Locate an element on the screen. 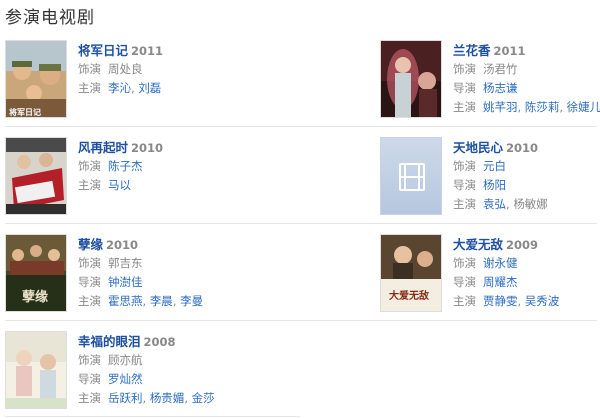  tv-show-card: 将军日记 将军日记 2011 饰演 周处良 主演 李沁, 刘磊 is located at coordinates (115, 80).